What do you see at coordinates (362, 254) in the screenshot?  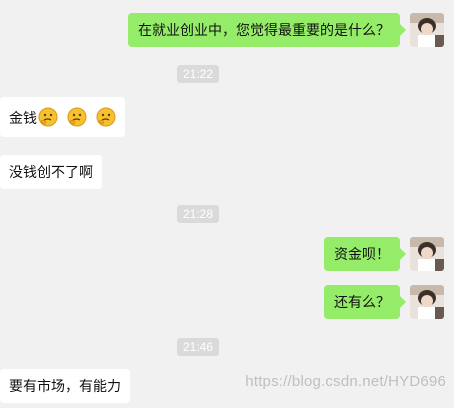 I see `message-text: 资金呗！` at bounding box center [362, 254].